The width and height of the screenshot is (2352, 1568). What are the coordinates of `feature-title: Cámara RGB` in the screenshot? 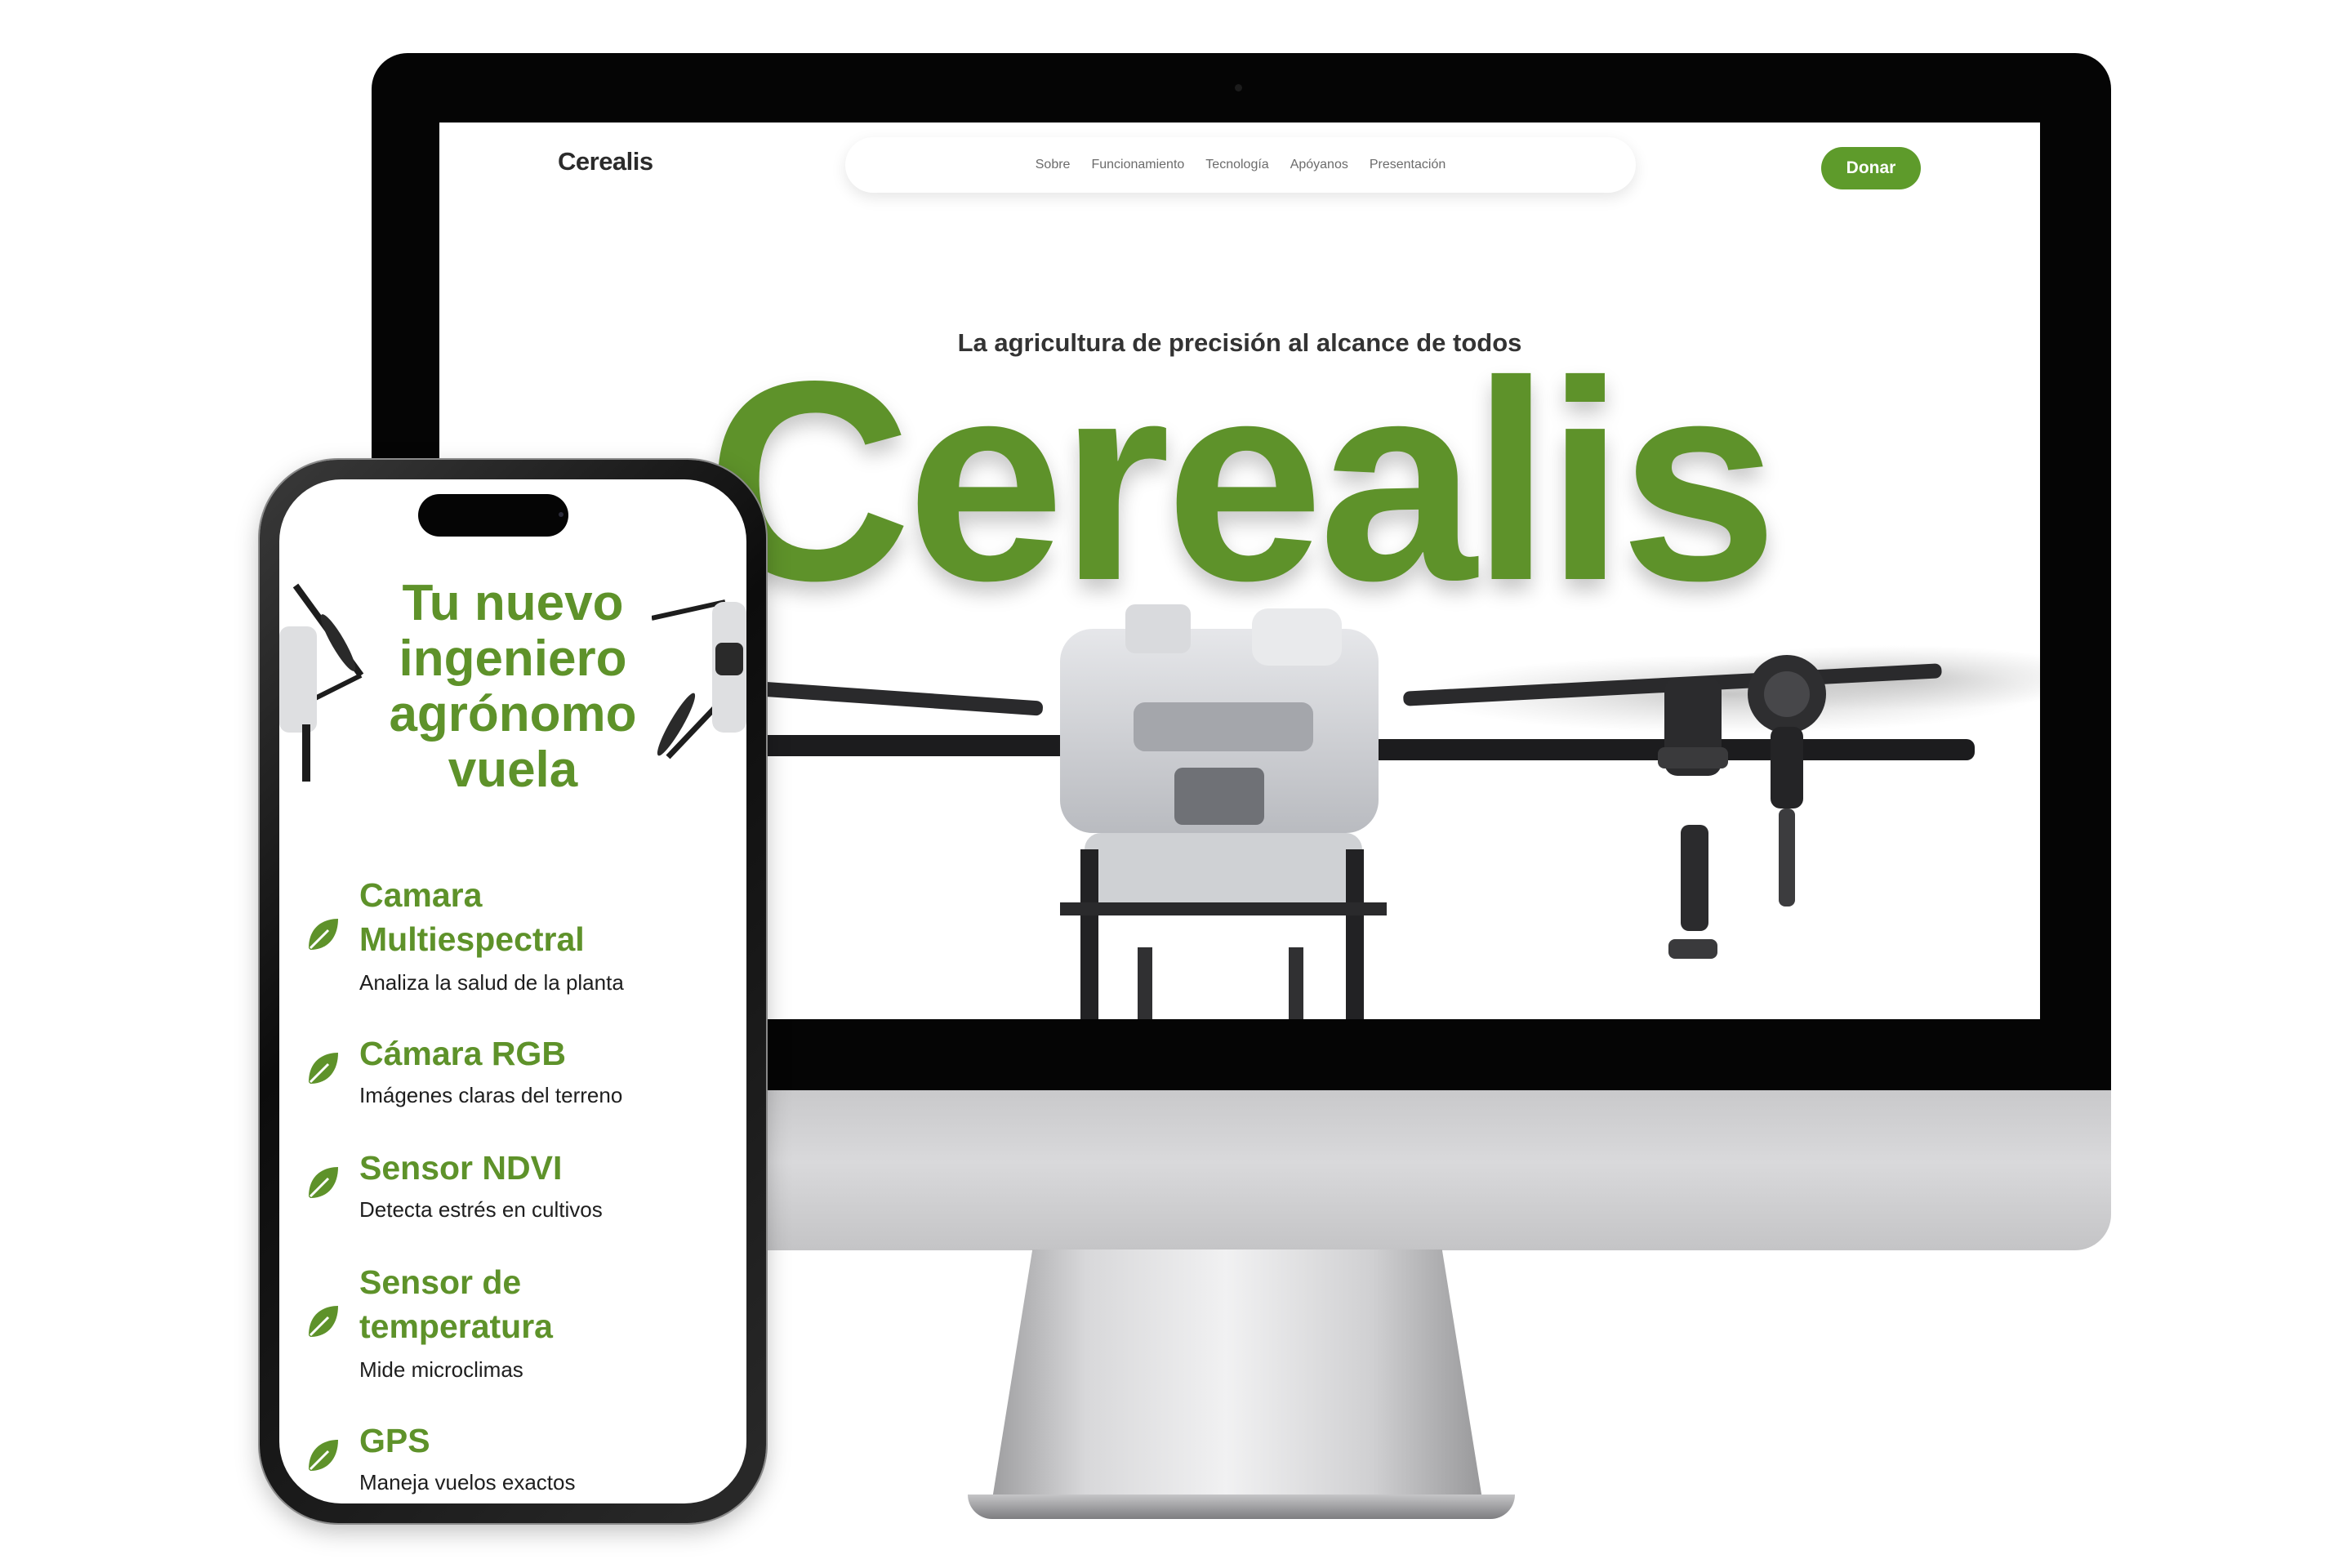 It's located at (547, 1053).